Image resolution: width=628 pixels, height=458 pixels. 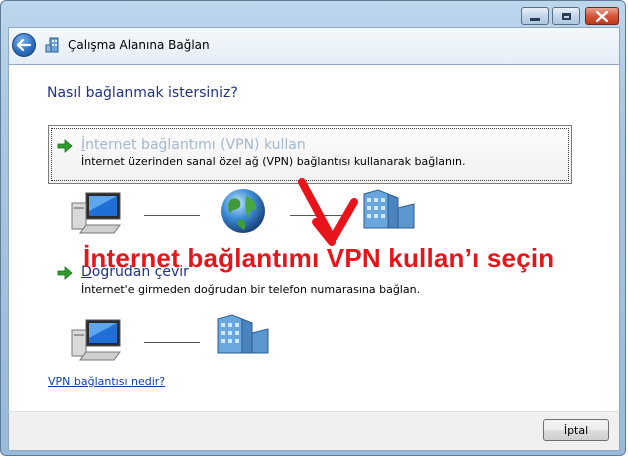 I want to click on maximize-button, so click(x=566, y=16).